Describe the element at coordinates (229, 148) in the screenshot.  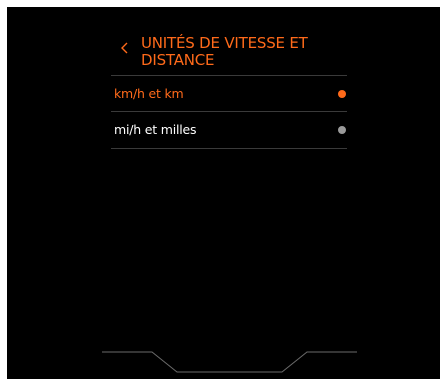
I see `divider` at that location.